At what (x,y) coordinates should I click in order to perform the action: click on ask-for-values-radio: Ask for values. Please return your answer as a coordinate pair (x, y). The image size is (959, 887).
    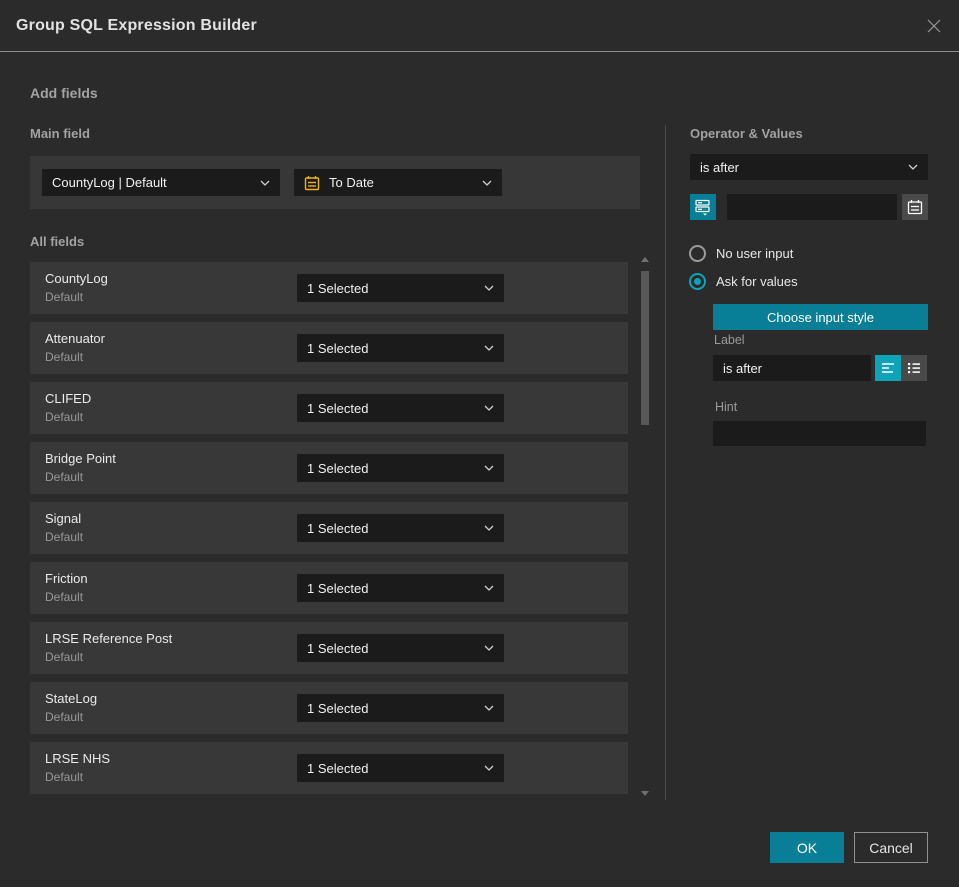
    Looking at the image, I should click on (743, 281).